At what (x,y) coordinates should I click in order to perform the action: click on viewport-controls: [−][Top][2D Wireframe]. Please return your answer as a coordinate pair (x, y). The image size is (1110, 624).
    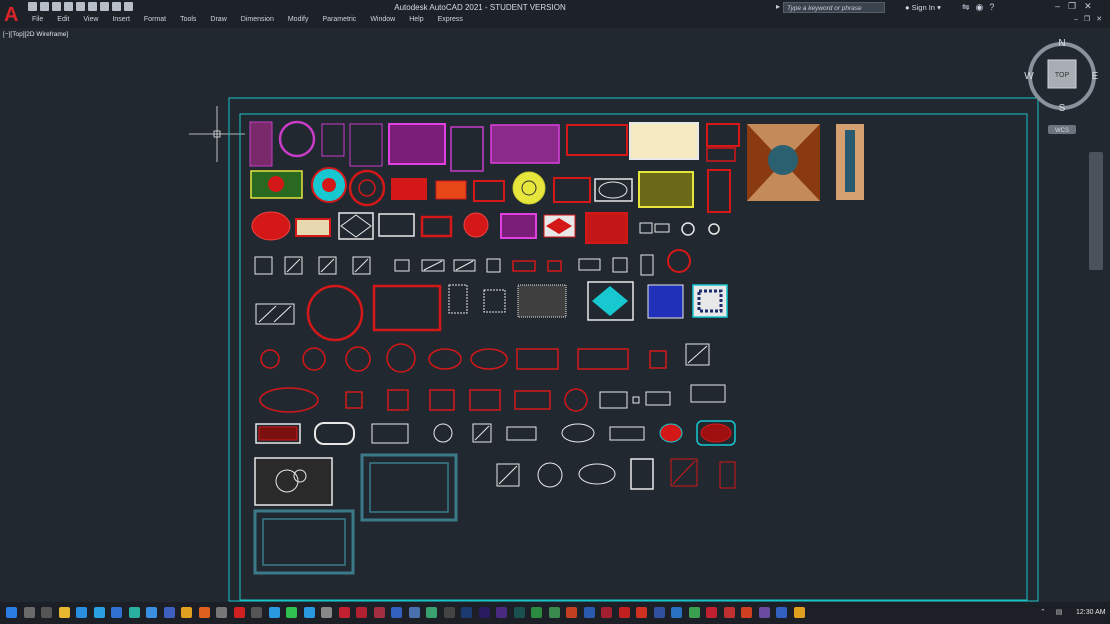
    Looking at the image, I should click on (35, 34).